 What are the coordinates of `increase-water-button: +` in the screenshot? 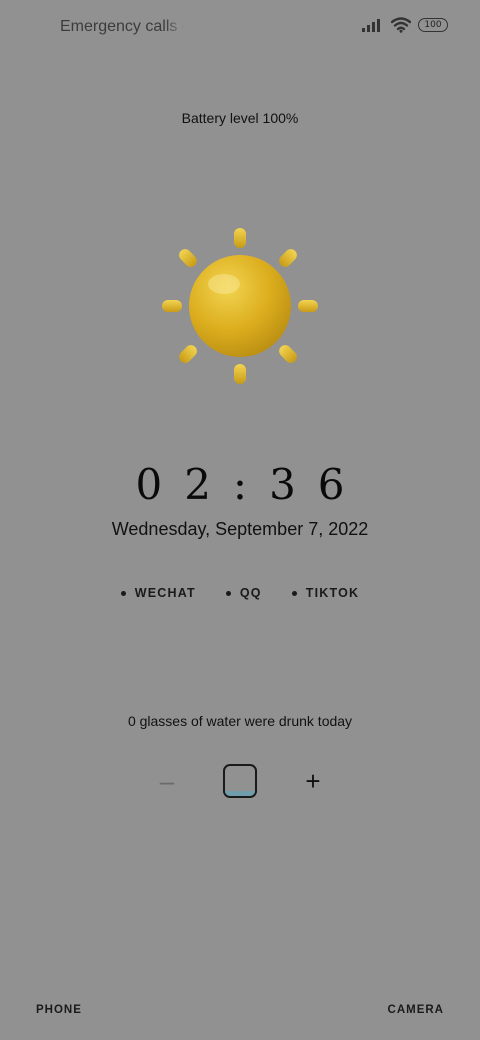 It's located at (313, 781).